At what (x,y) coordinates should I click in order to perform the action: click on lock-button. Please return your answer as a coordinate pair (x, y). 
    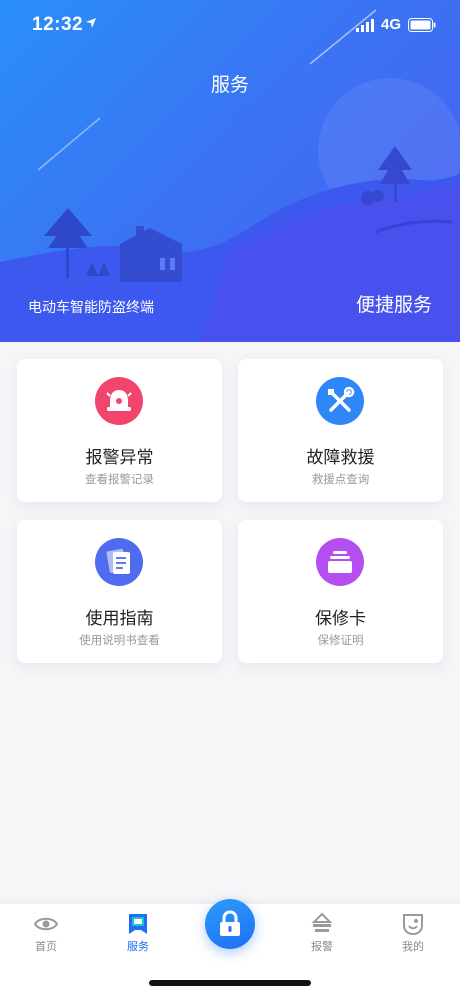
    Looking at the image, I should click on (230, 924).